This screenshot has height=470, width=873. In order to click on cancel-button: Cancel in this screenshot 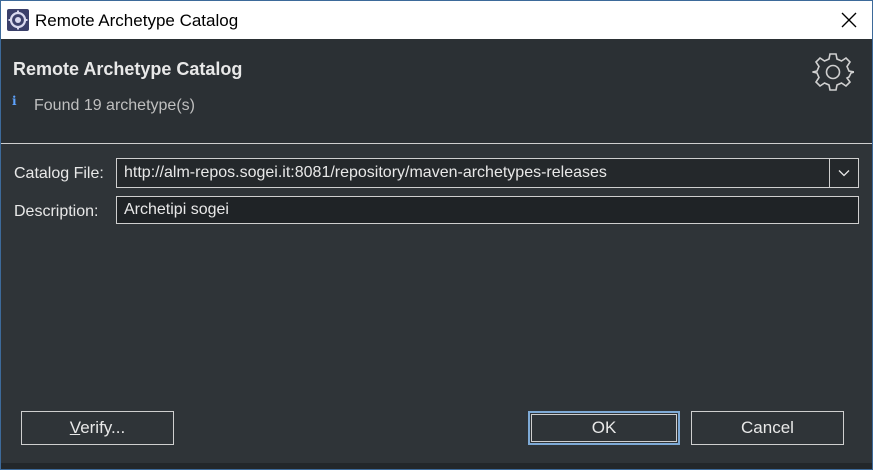, I will do `click(767, 428)`.